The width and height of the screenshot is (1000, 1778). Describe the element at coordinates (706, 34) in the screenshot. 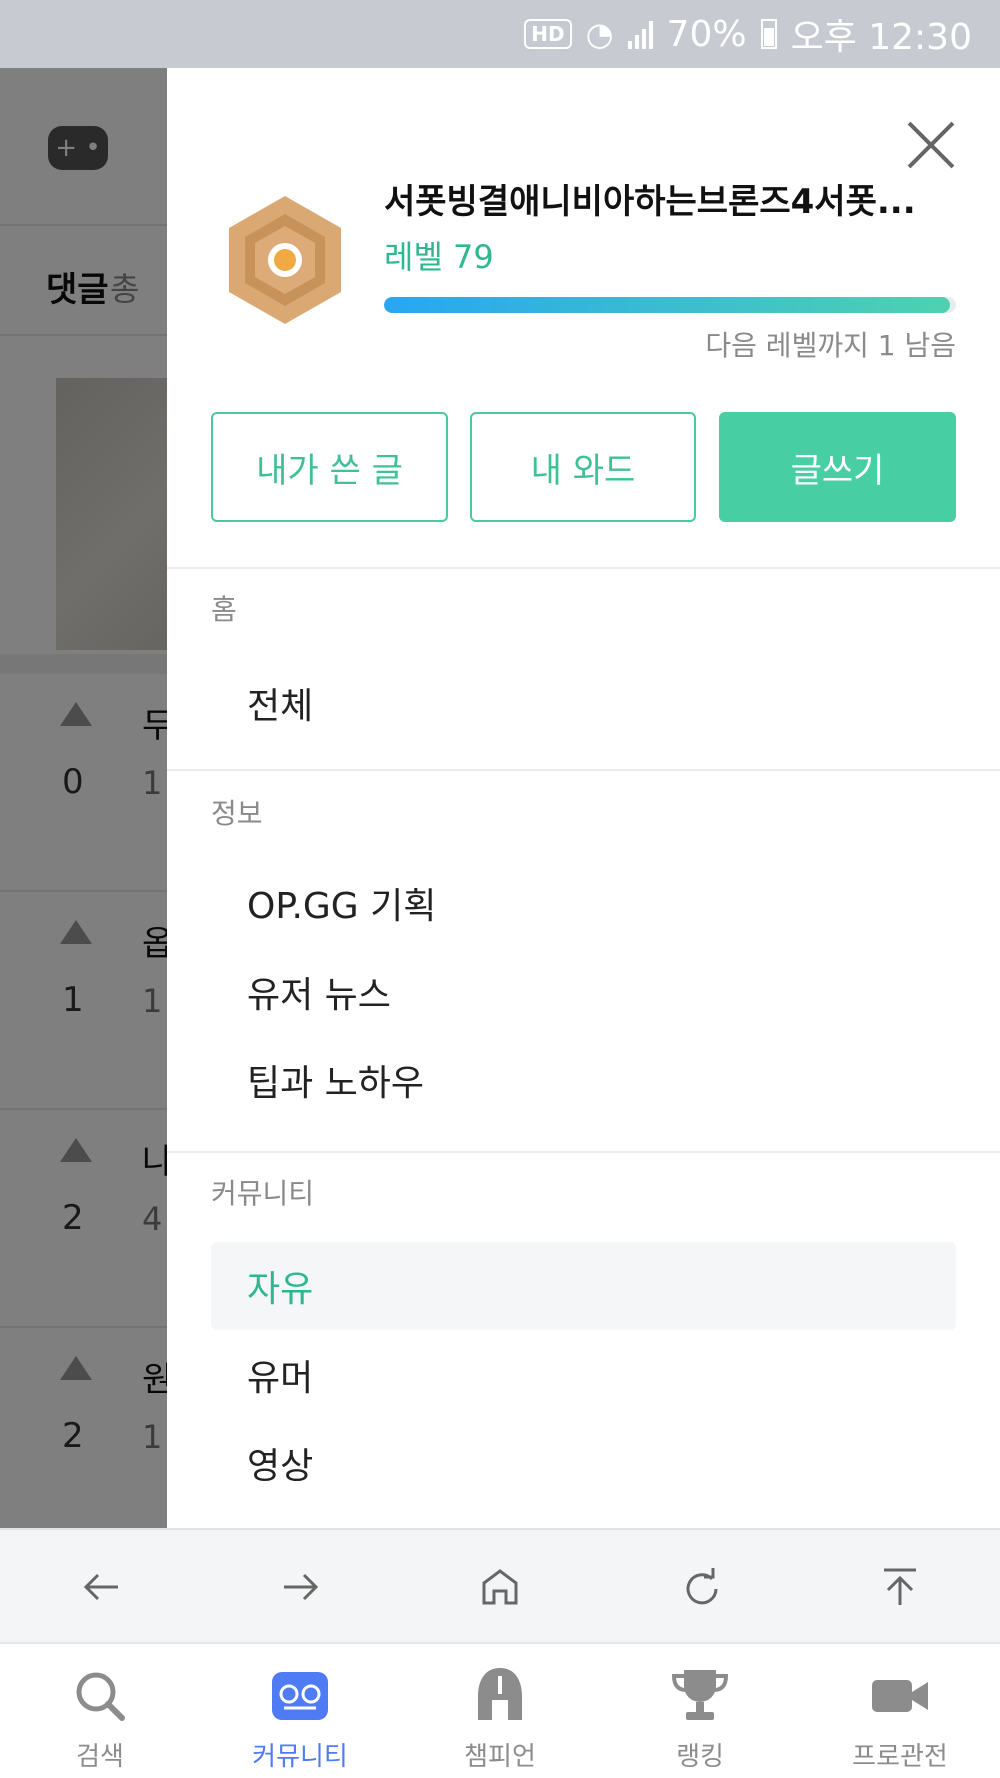

I see `battery-percent: 70%` at that location.